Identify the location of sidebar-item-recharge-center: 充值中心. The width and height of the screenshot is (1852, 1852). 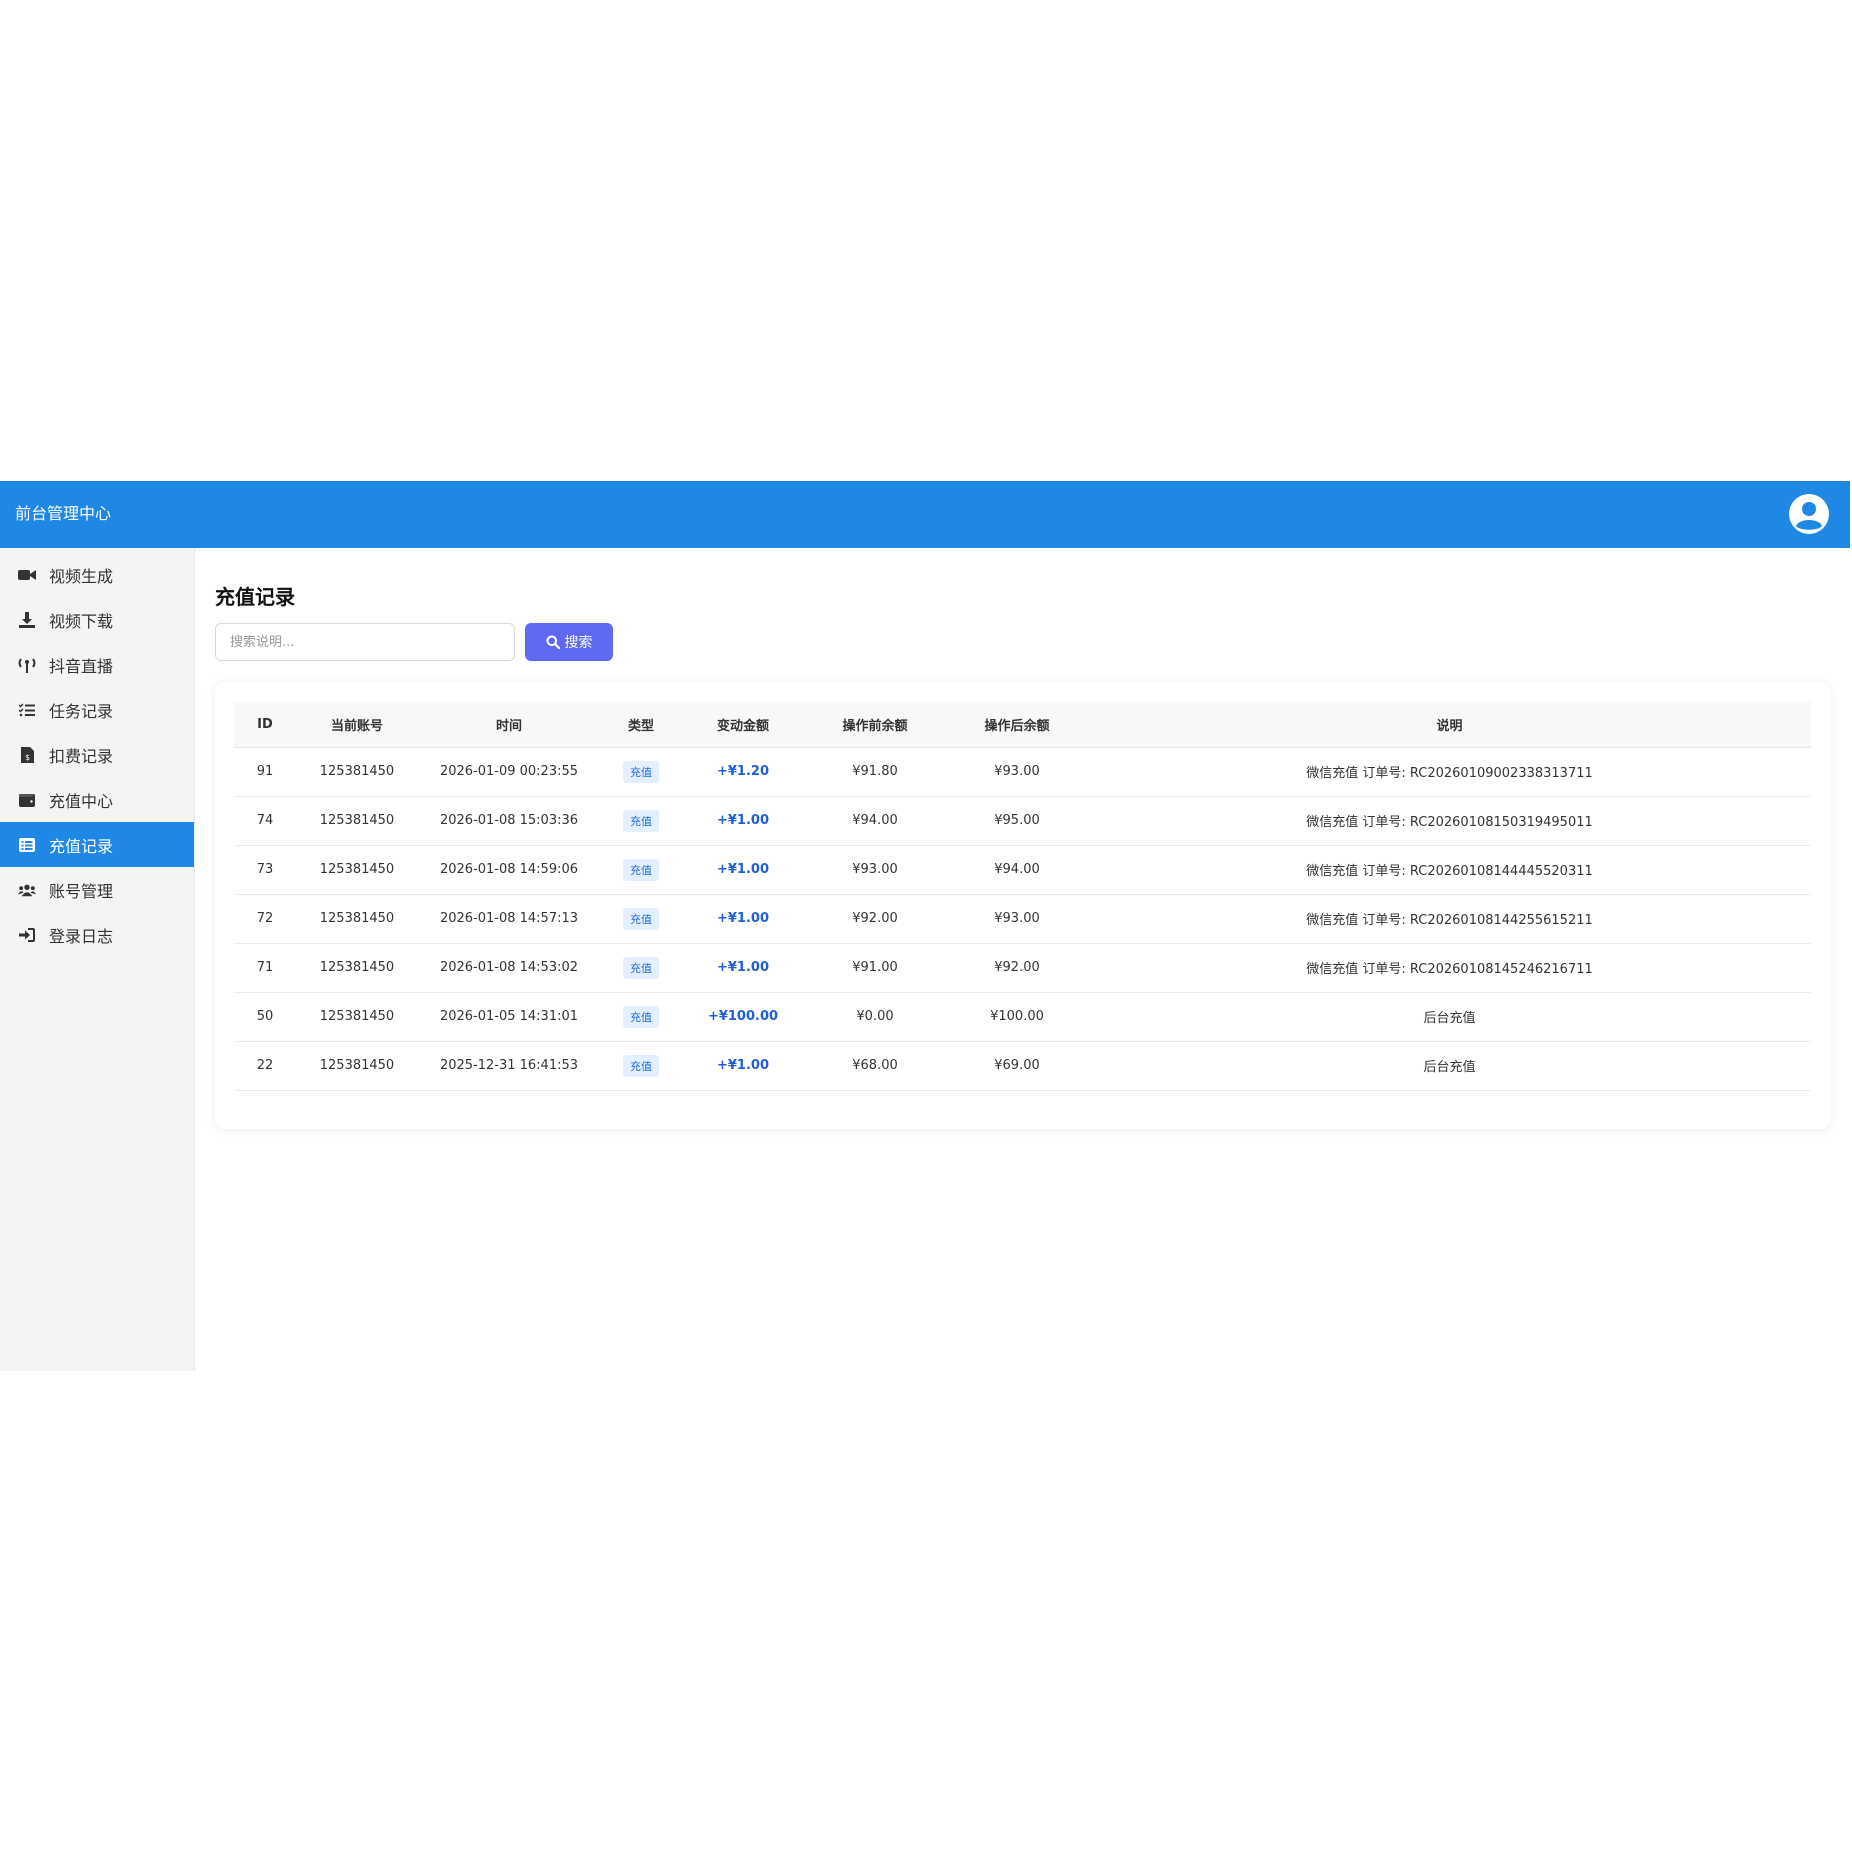
(97, 799).